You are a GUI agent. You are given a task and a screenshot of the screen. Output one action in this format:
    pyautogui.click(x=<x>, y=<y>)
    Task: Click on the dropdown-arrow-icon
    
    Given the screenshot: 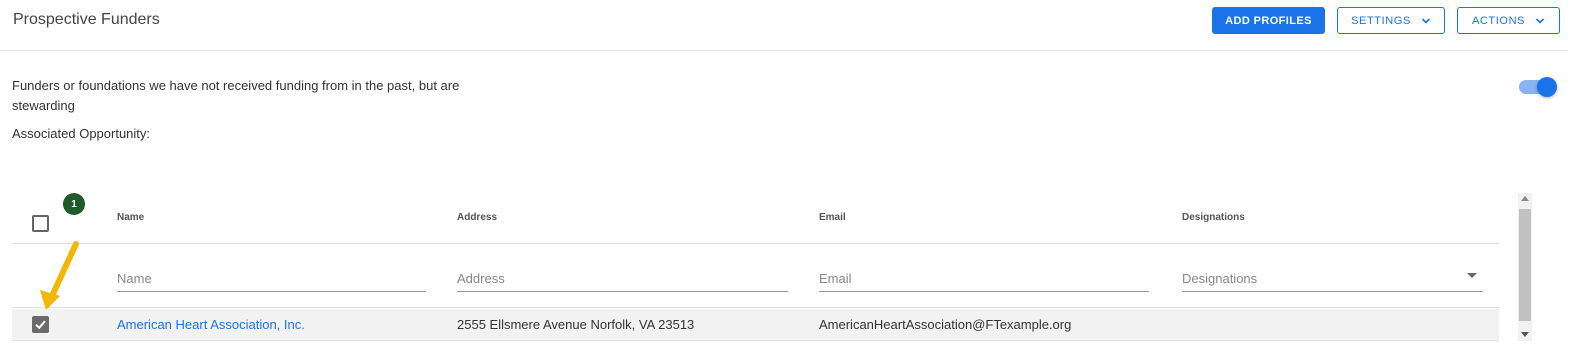 What is the action you would take?
    pyautogui.click(x=1472, y=275)
    